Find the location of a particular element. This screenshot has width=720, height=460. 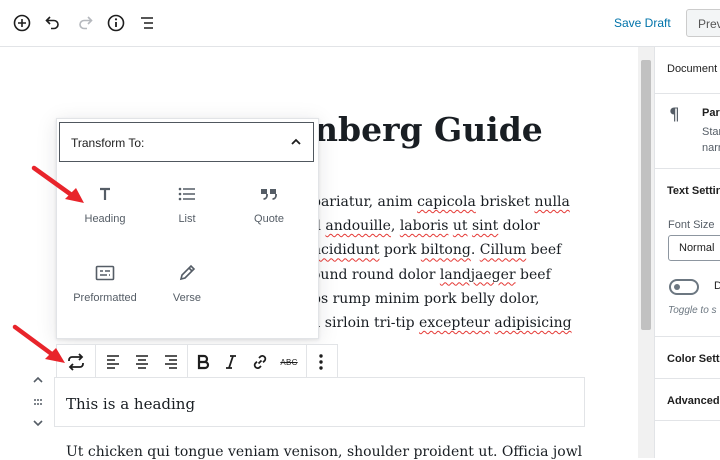

block-toolbar: ABC is located at coordinates (197, 361).